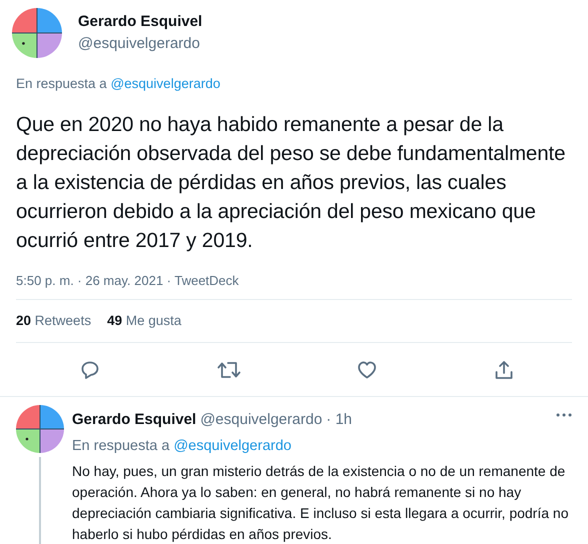 The height and width of the screenshot is (544, 588). What do you see at coordinates (127, 280) in the screenshot?
I see `timestamp: 5:50 p. m. · 26 may. 2021 · TweetDeck` at bounding box center [127, 280].